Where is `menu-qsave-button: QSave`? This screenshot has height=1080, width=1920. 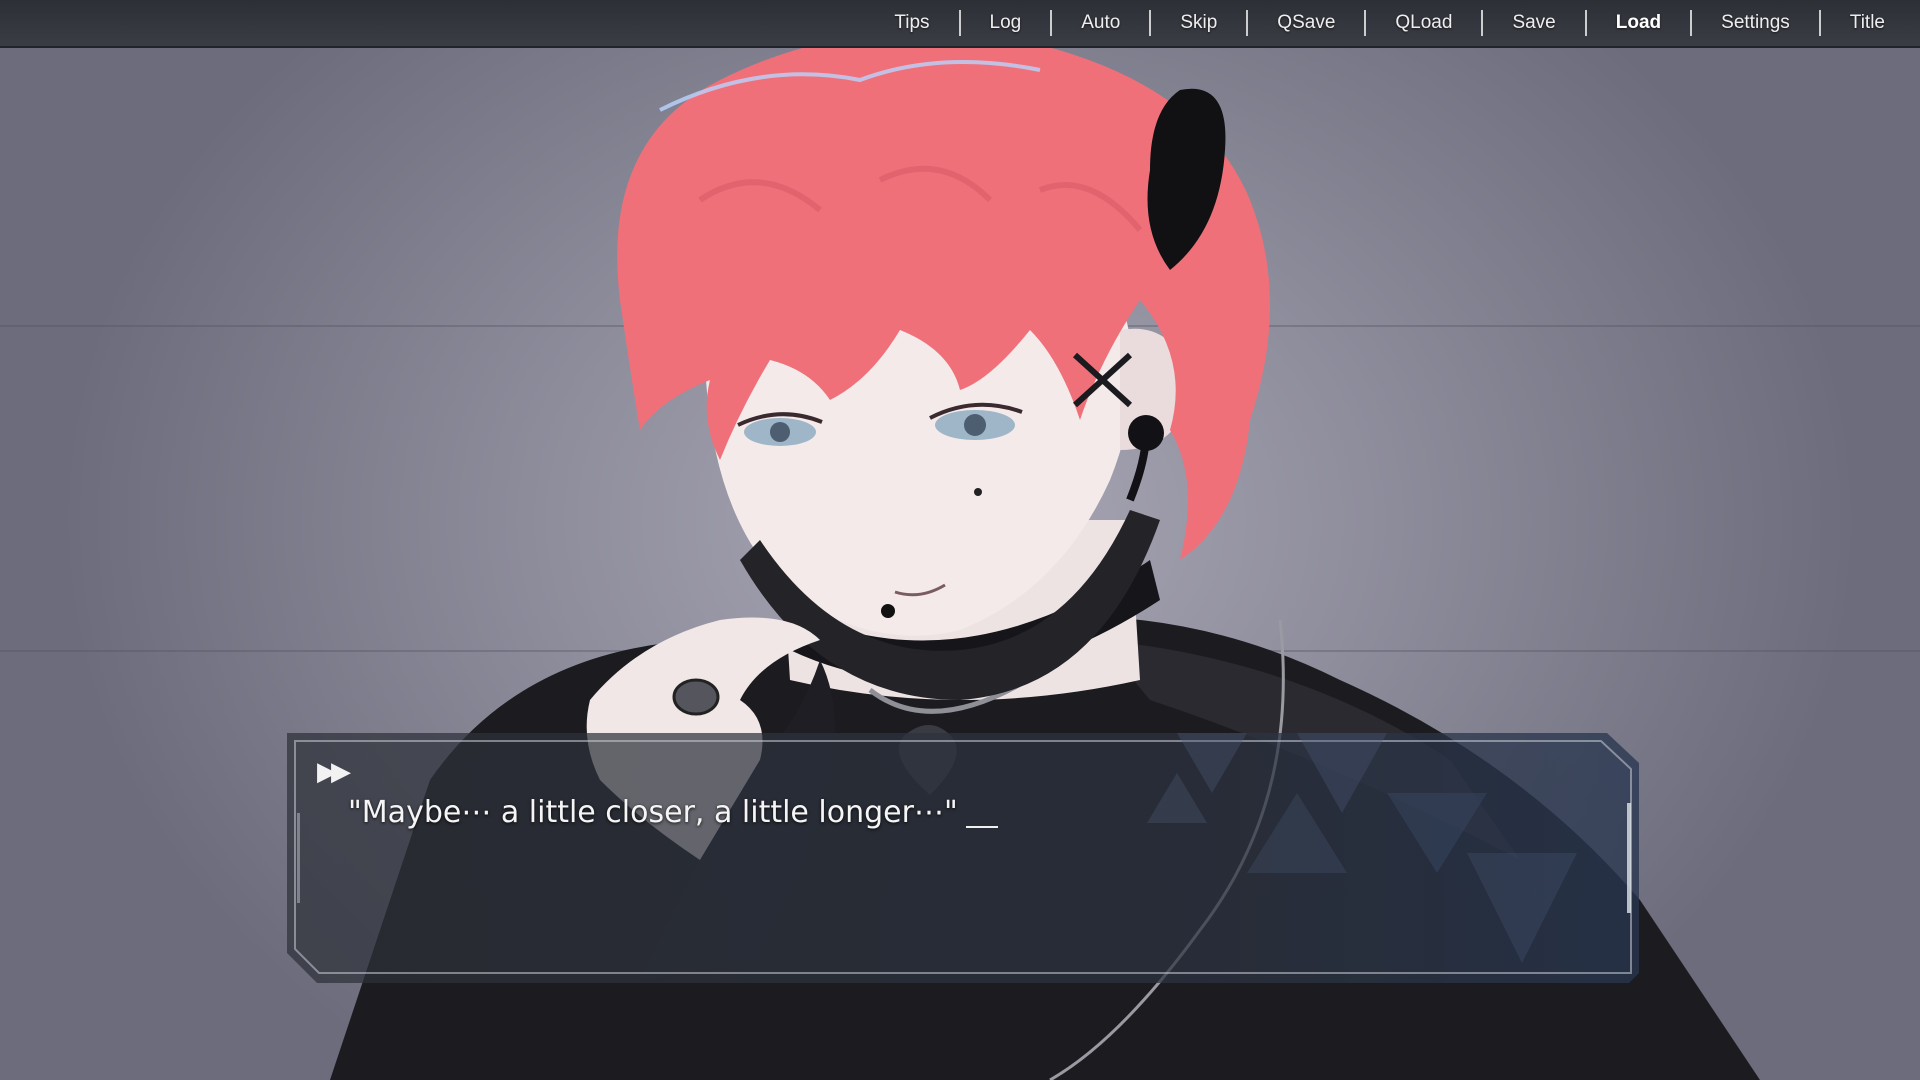 menu-qsave-button: QSave is located at coordinates (1306, 23).